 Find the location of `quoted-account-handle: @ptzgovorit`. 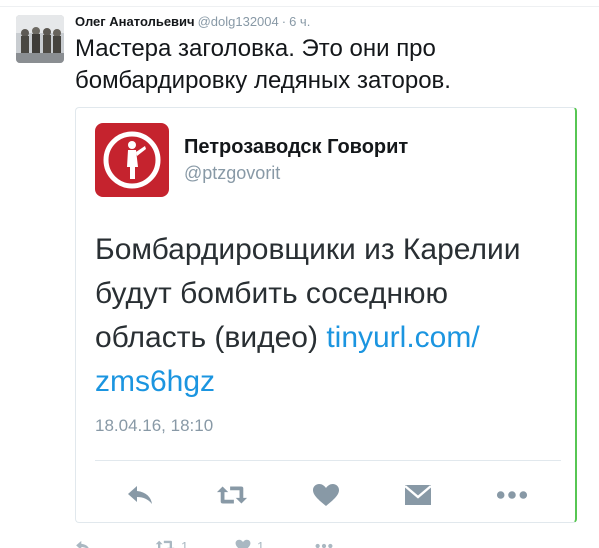

quoted-account-handle: @ptzgovorit is located at coordinates (232, 173).